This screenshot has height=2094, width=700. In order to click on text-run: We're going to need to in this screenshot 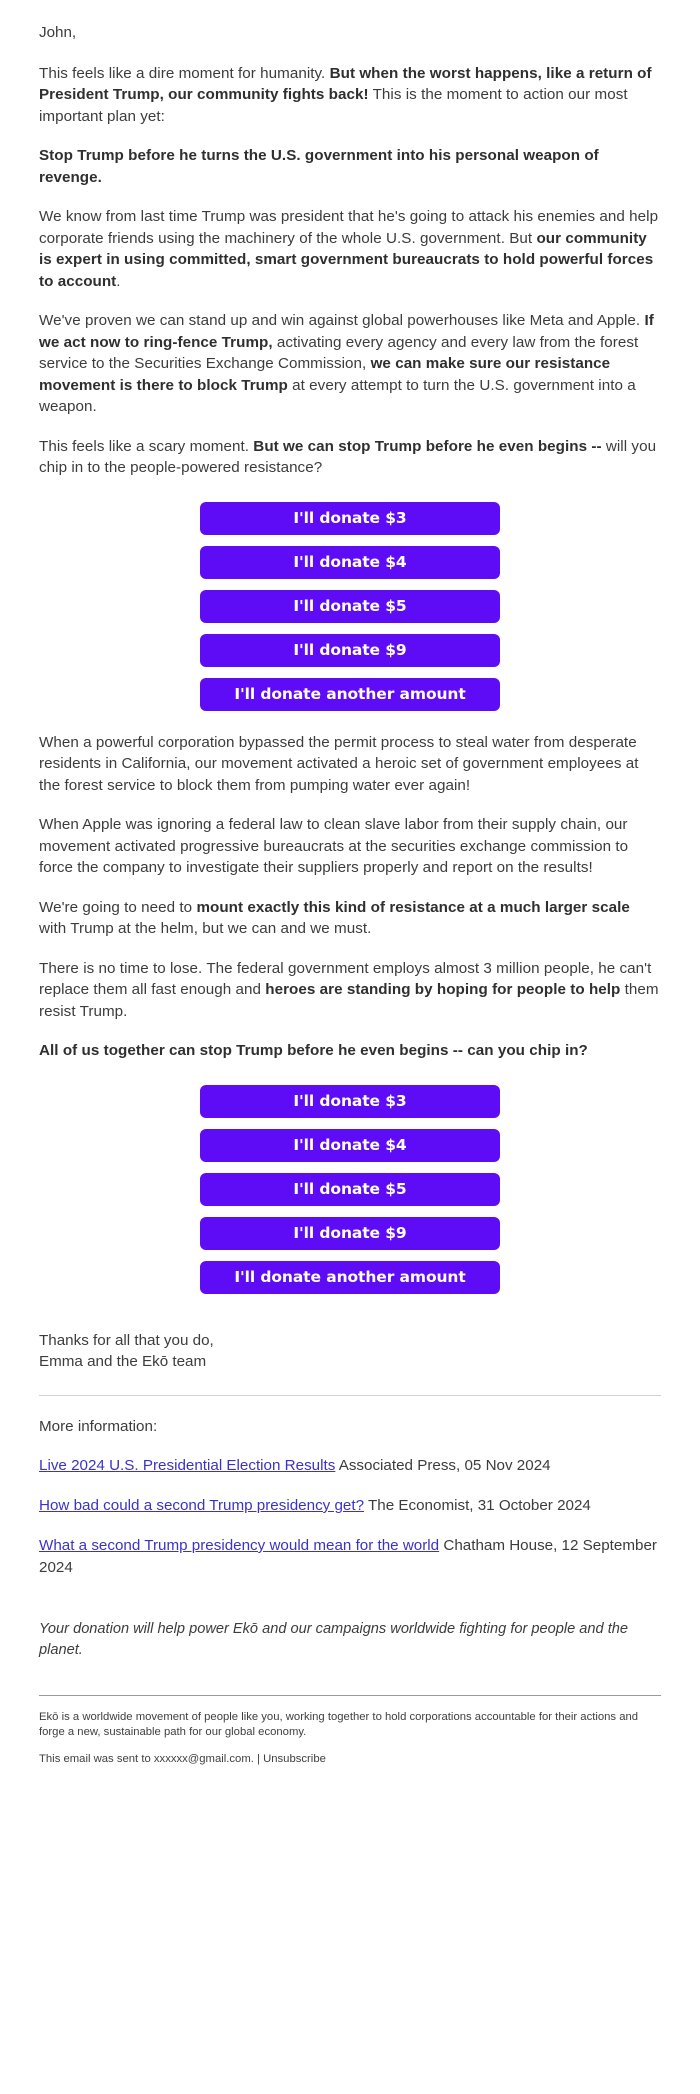, I will do `click(118, 907)`.